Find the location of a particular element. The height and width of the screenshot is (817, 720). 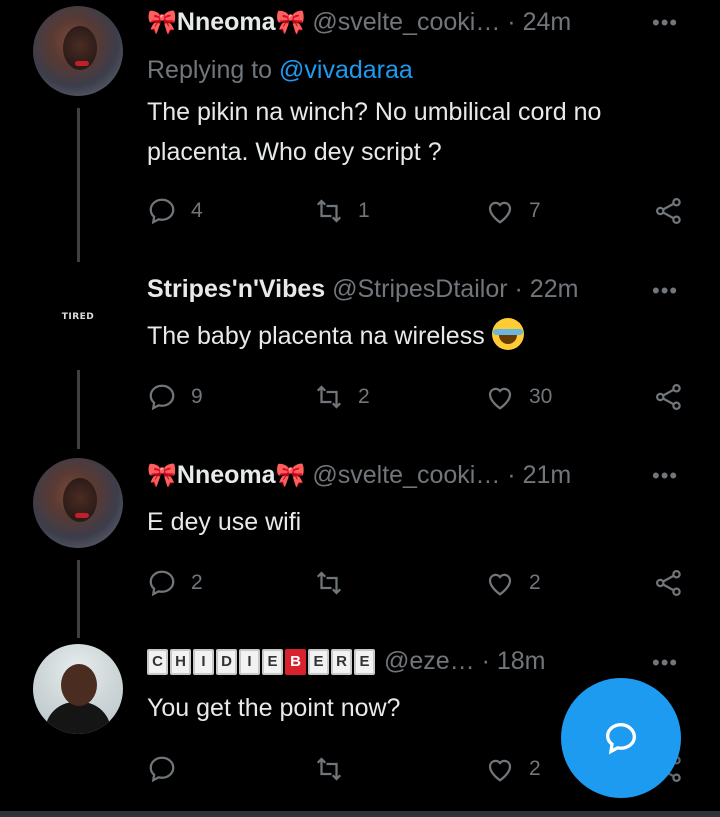

compose-message-button is located at coordinates (621, 738).